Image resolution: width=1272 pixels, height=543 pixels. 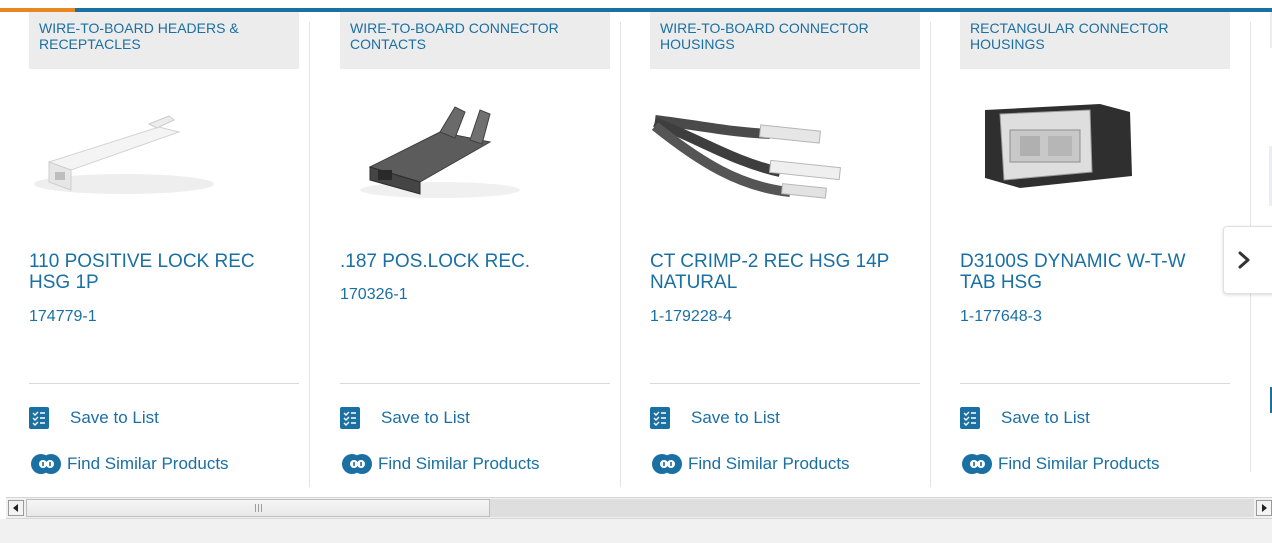 What do you see at coordinates (639, 508) in the screenshot?
I see `horizontal-scrollbar` at bounding box center [639, 508].